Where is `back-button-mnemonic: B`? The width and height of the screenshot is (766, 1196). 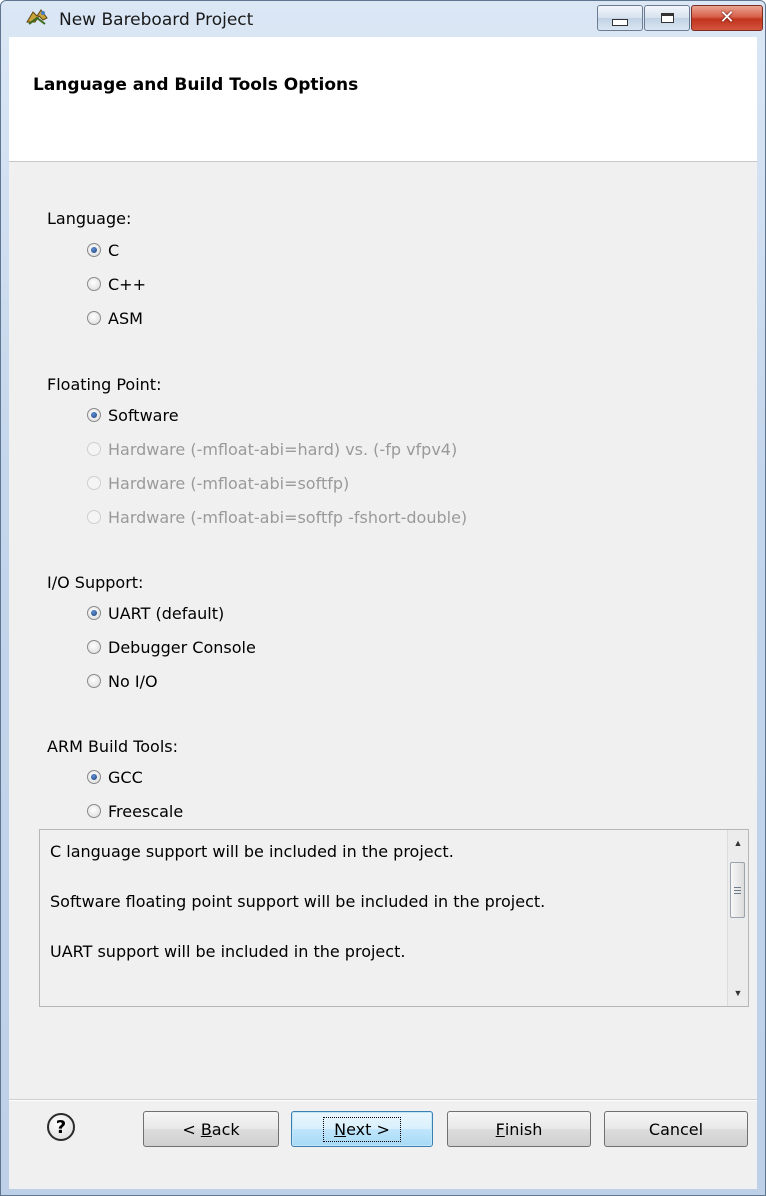
back-button-mnemonic: B is located at coordinates (206, 1129).